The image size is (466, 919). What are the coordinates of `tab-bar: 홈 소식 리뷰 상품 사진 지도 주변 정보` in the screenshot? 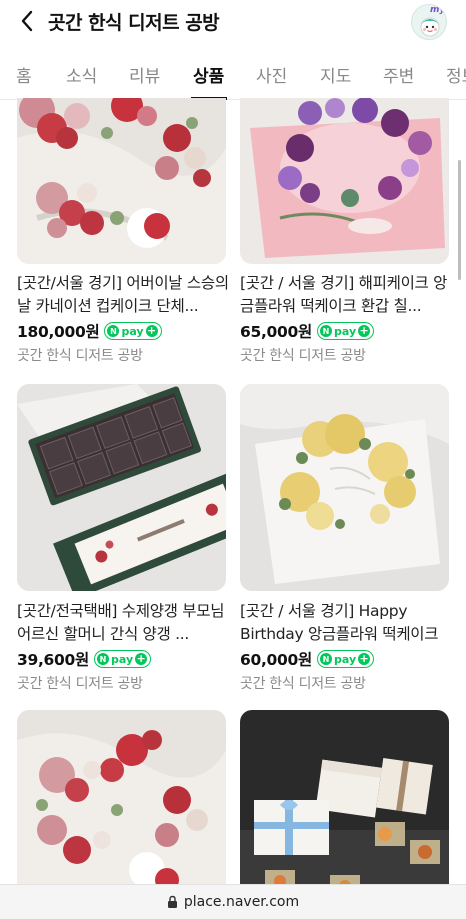 It's located at (233, 71).